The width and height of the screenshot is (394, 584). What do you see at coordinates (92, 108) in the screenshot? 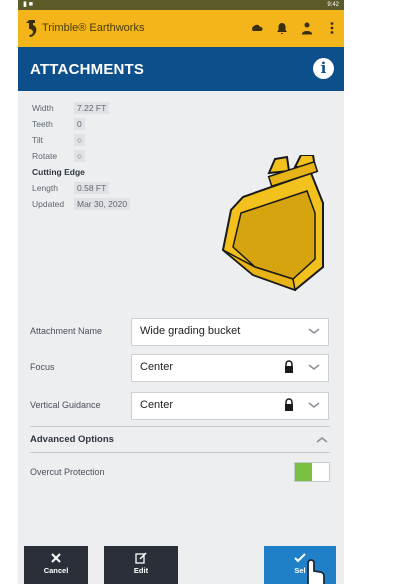
I see `spec-value: 7.22 FT` at bounding box center [92, 108].